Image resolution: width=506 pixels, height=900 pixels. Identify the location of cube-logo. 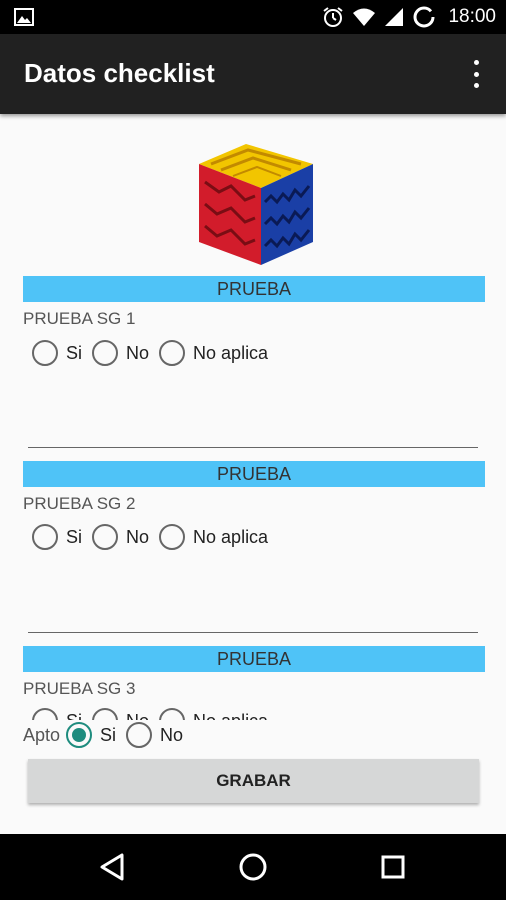
(256, 204).